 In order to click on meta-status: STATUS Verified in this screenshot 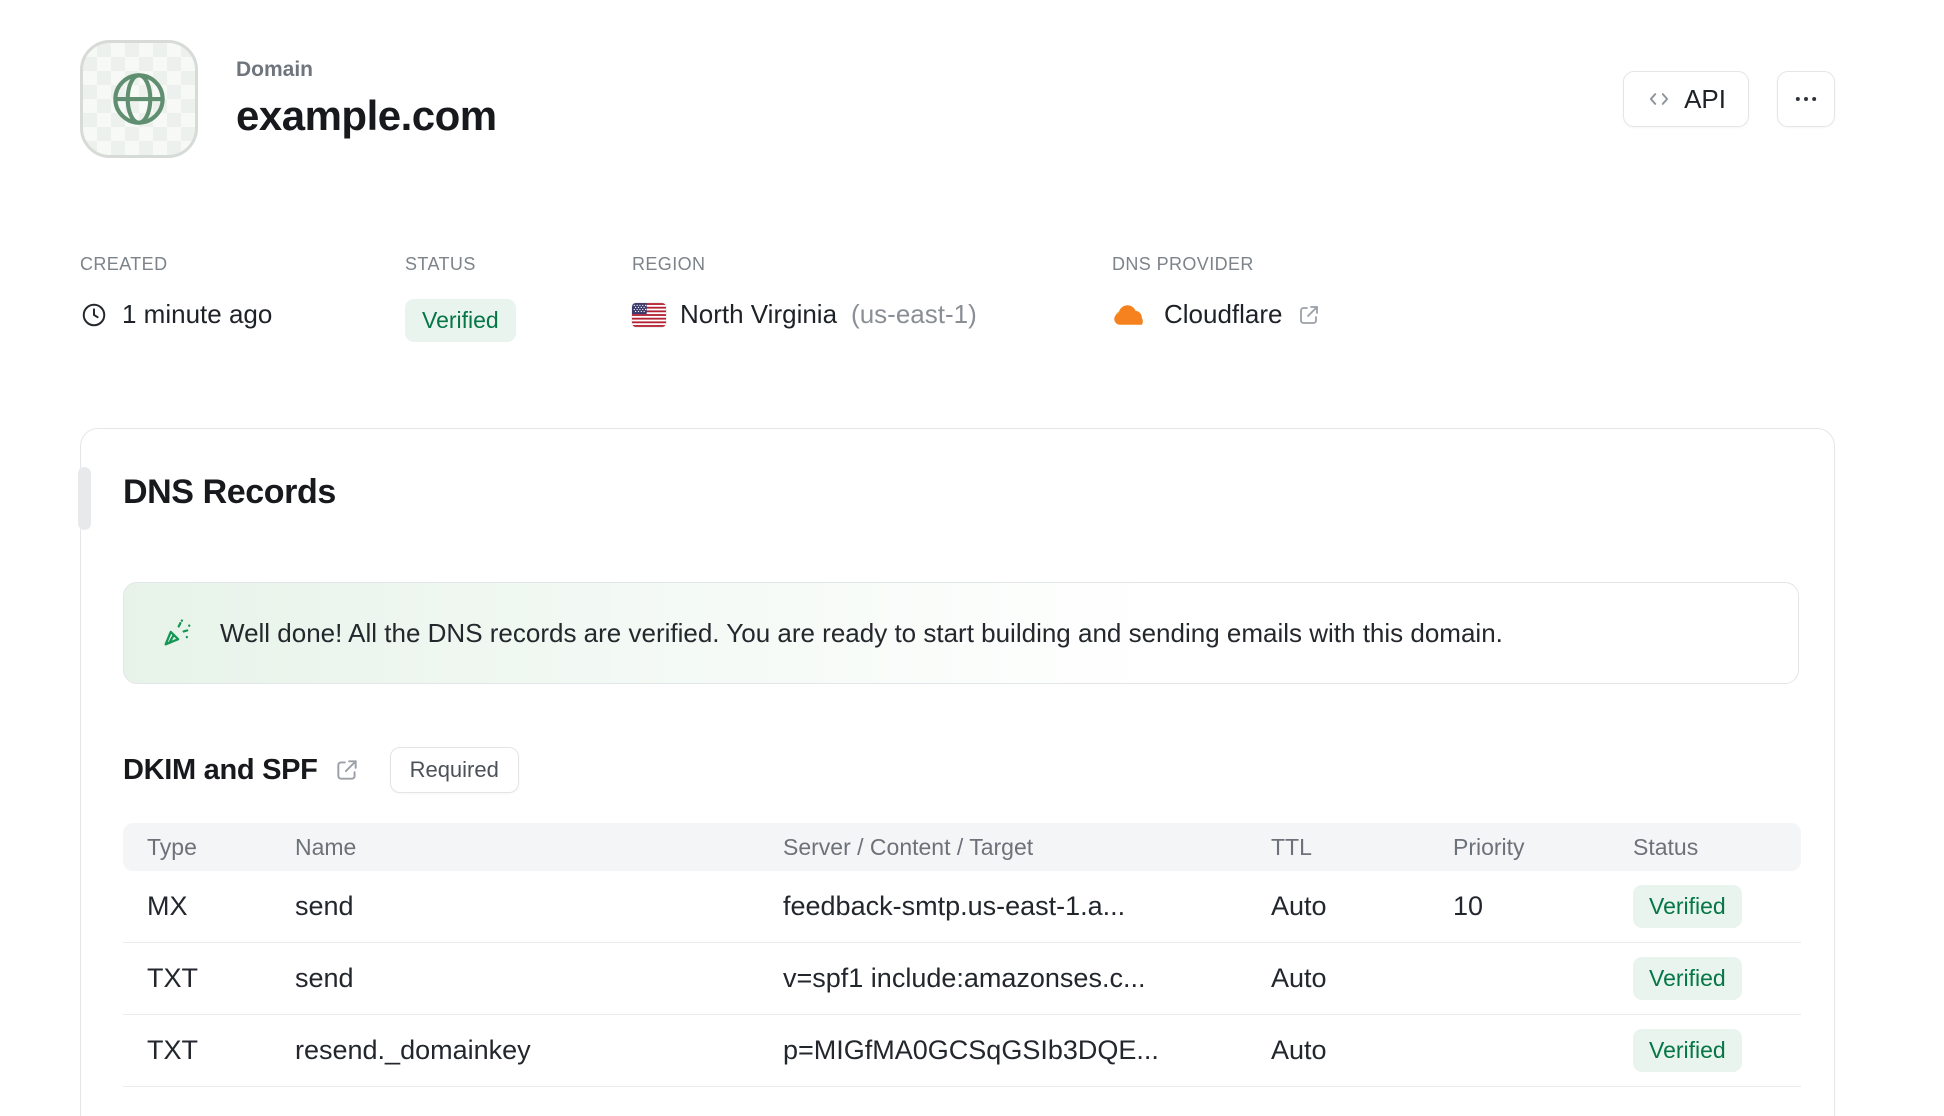, I will do `click(518, 298)`.